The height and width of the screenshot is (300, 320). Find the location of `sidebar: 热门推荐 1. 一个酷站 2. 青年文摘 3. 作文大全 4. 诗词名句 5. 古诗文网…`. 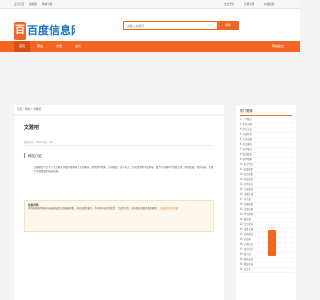

sidebar: 热门推荐 1. 一个酷站 2. 青年文摘 3. 作文大全 4. 诗词名句 5. 古诗文网… is located at coordinates (266, 202).